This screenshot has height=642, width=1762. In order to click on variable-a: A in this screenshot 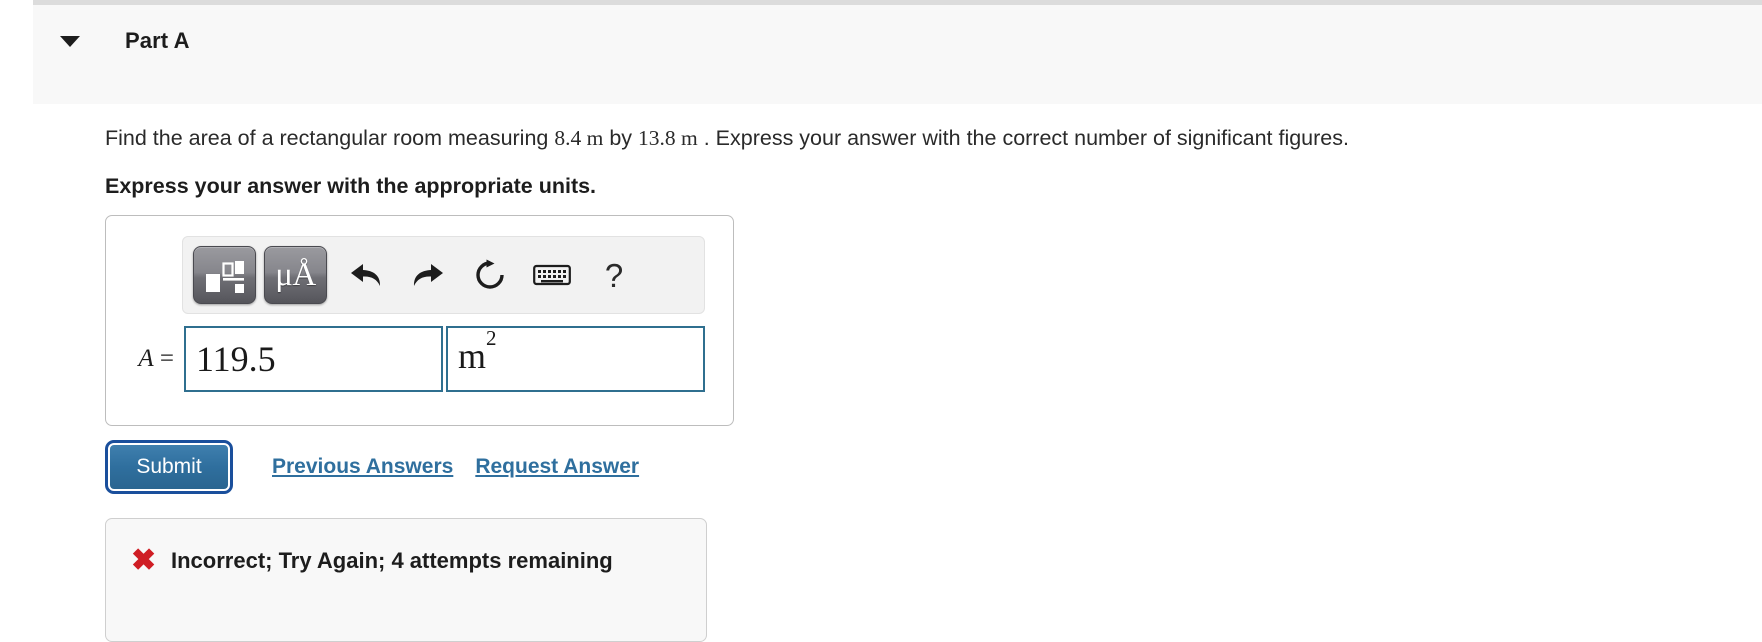, I will do `click(146, 358)`.